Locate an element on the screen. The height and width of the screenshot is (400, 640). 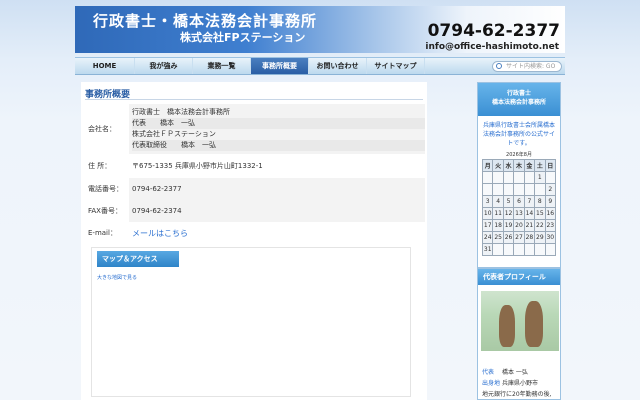
address-label: 住 所： is located at coordinates (100, 166).